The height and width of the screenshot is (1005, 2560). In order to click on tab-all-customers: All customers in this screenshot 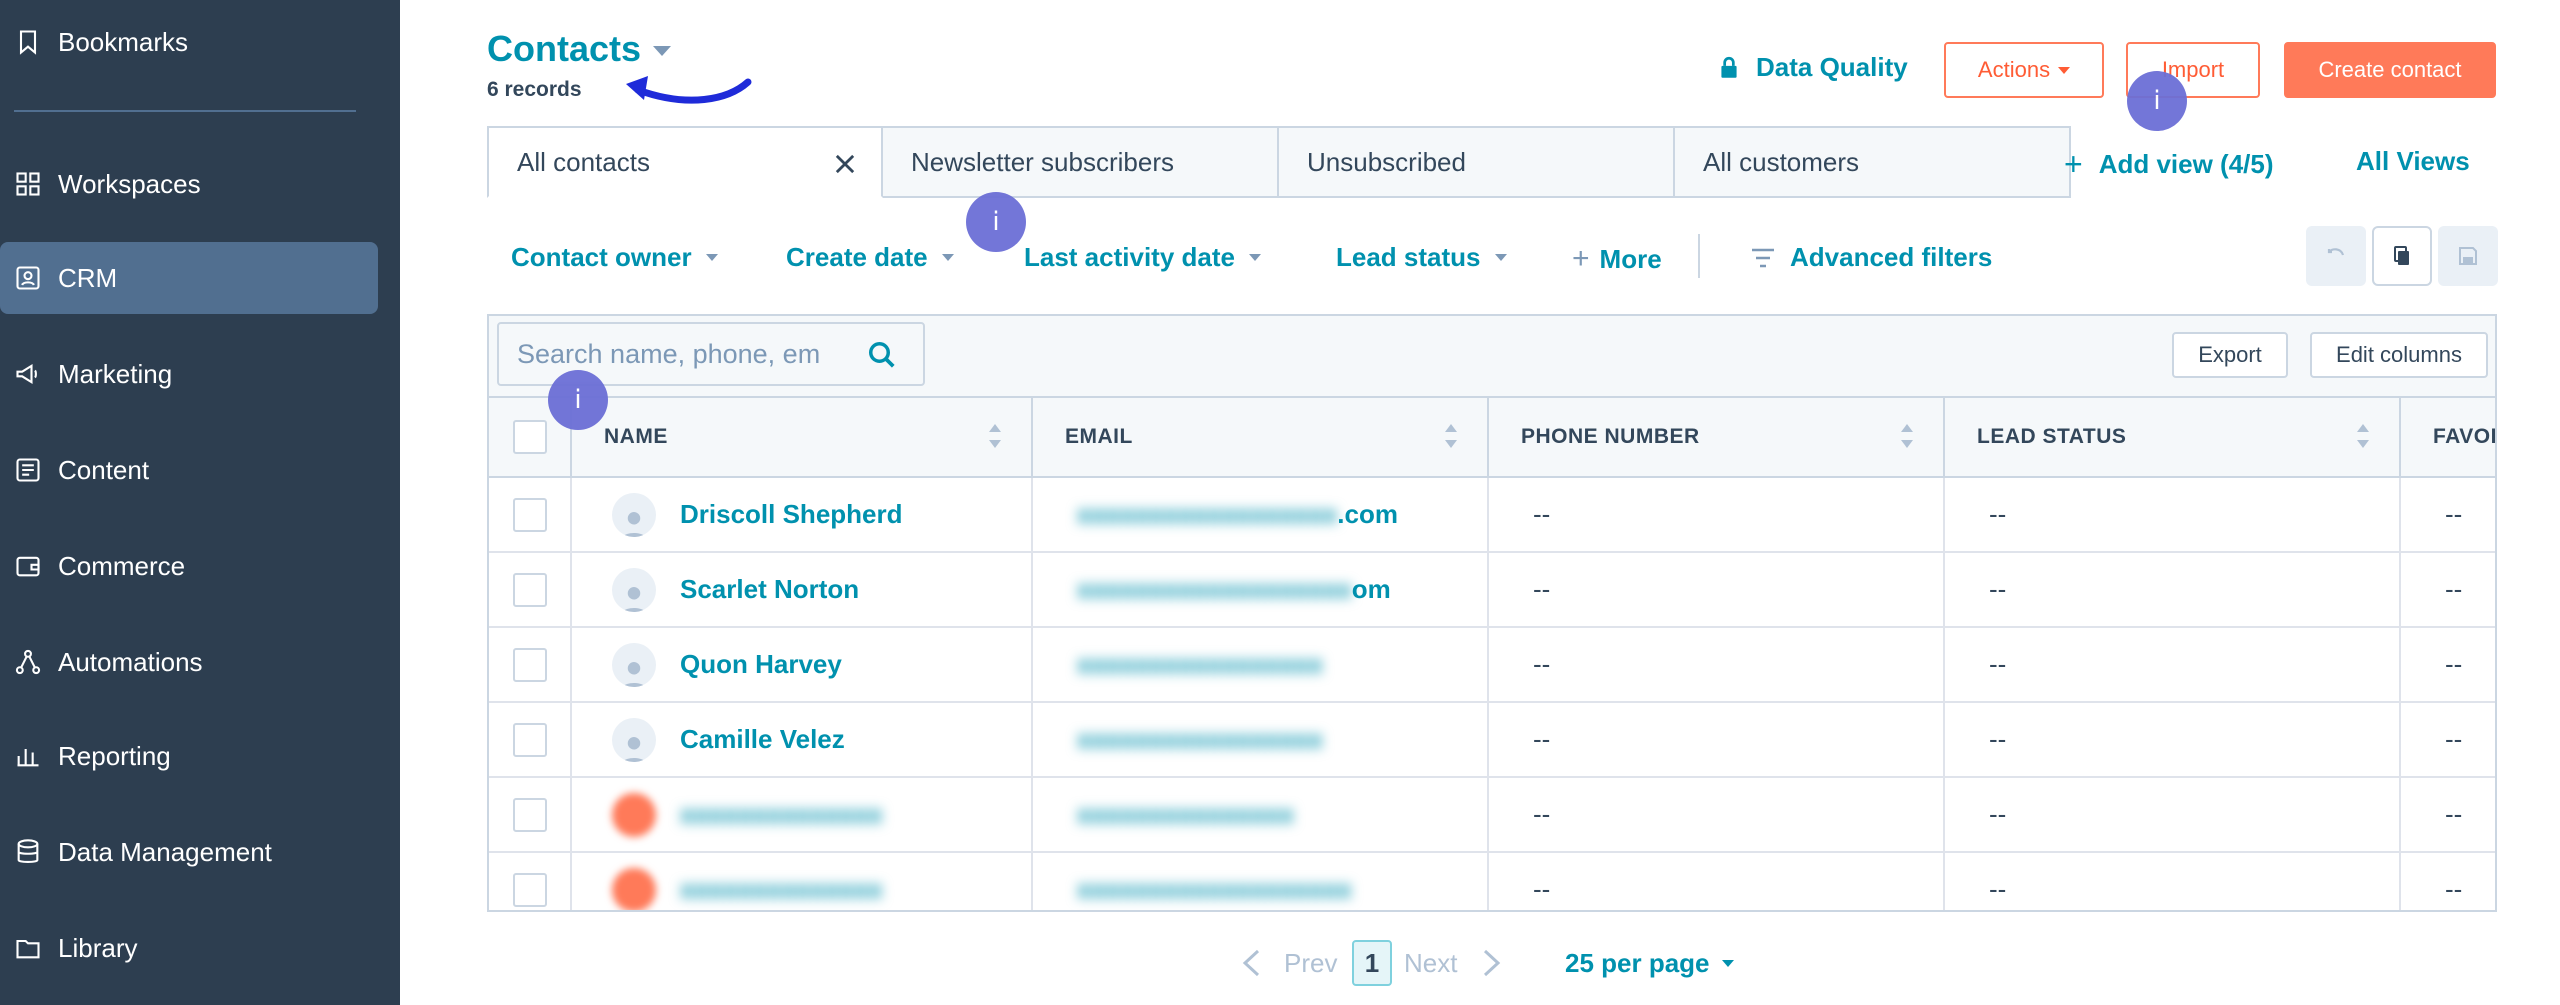, I will do `click(1873, 162)`.